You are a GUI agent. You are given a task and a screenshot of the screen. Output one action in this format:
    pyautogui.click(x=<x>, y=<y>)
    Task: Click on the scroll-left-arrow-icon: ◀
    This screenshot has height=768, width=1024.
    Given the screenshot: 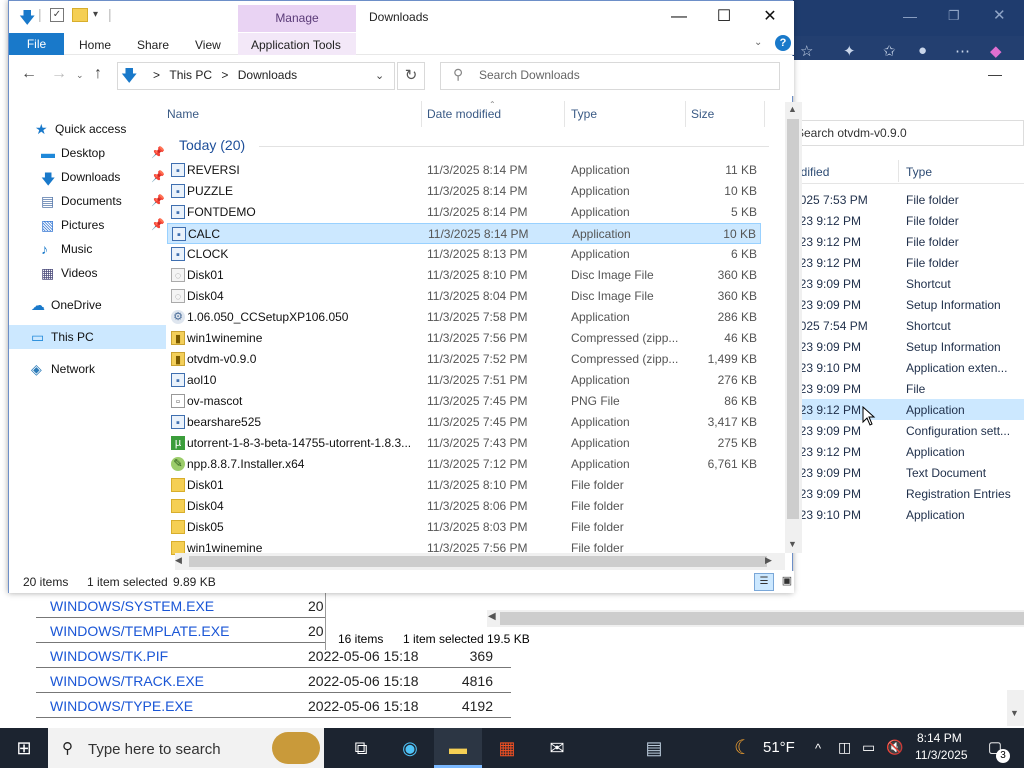 What is the action you would take?
    pyautogui.click(x=178, y=560)
    